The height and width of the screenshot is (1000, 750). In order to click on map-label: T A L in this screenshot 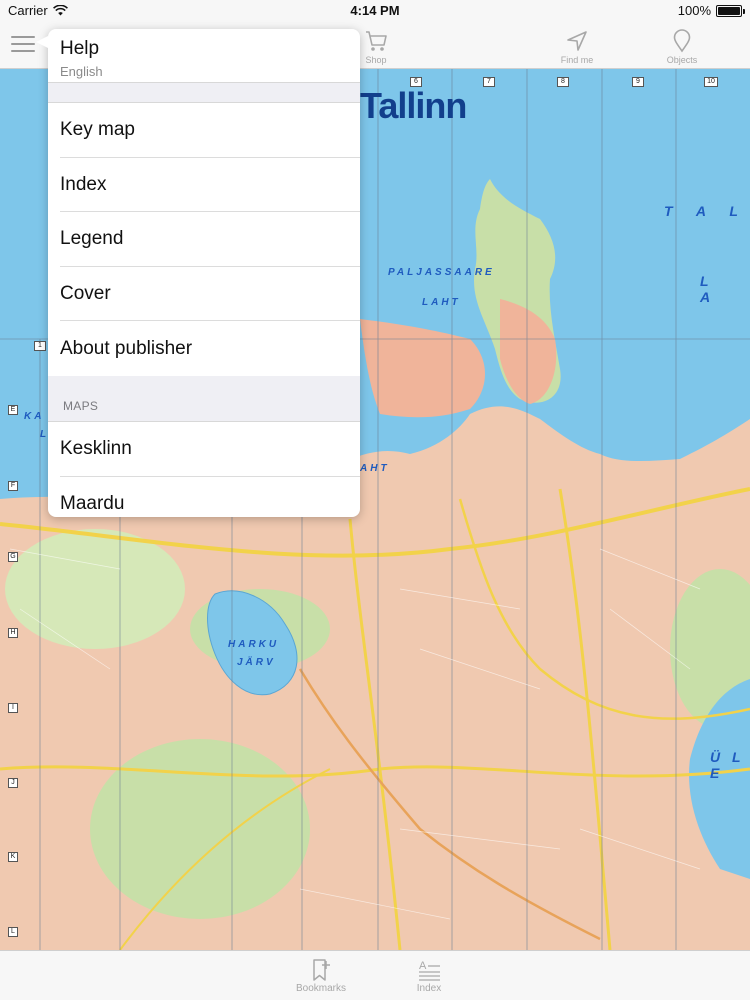, I will do `click(706, 211)`.